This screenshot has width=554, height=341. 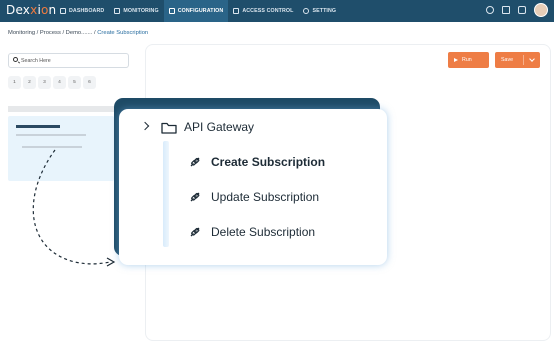 I want to click on menu-item-update-subscription: Update Subscription, so click(x=254, y=197).